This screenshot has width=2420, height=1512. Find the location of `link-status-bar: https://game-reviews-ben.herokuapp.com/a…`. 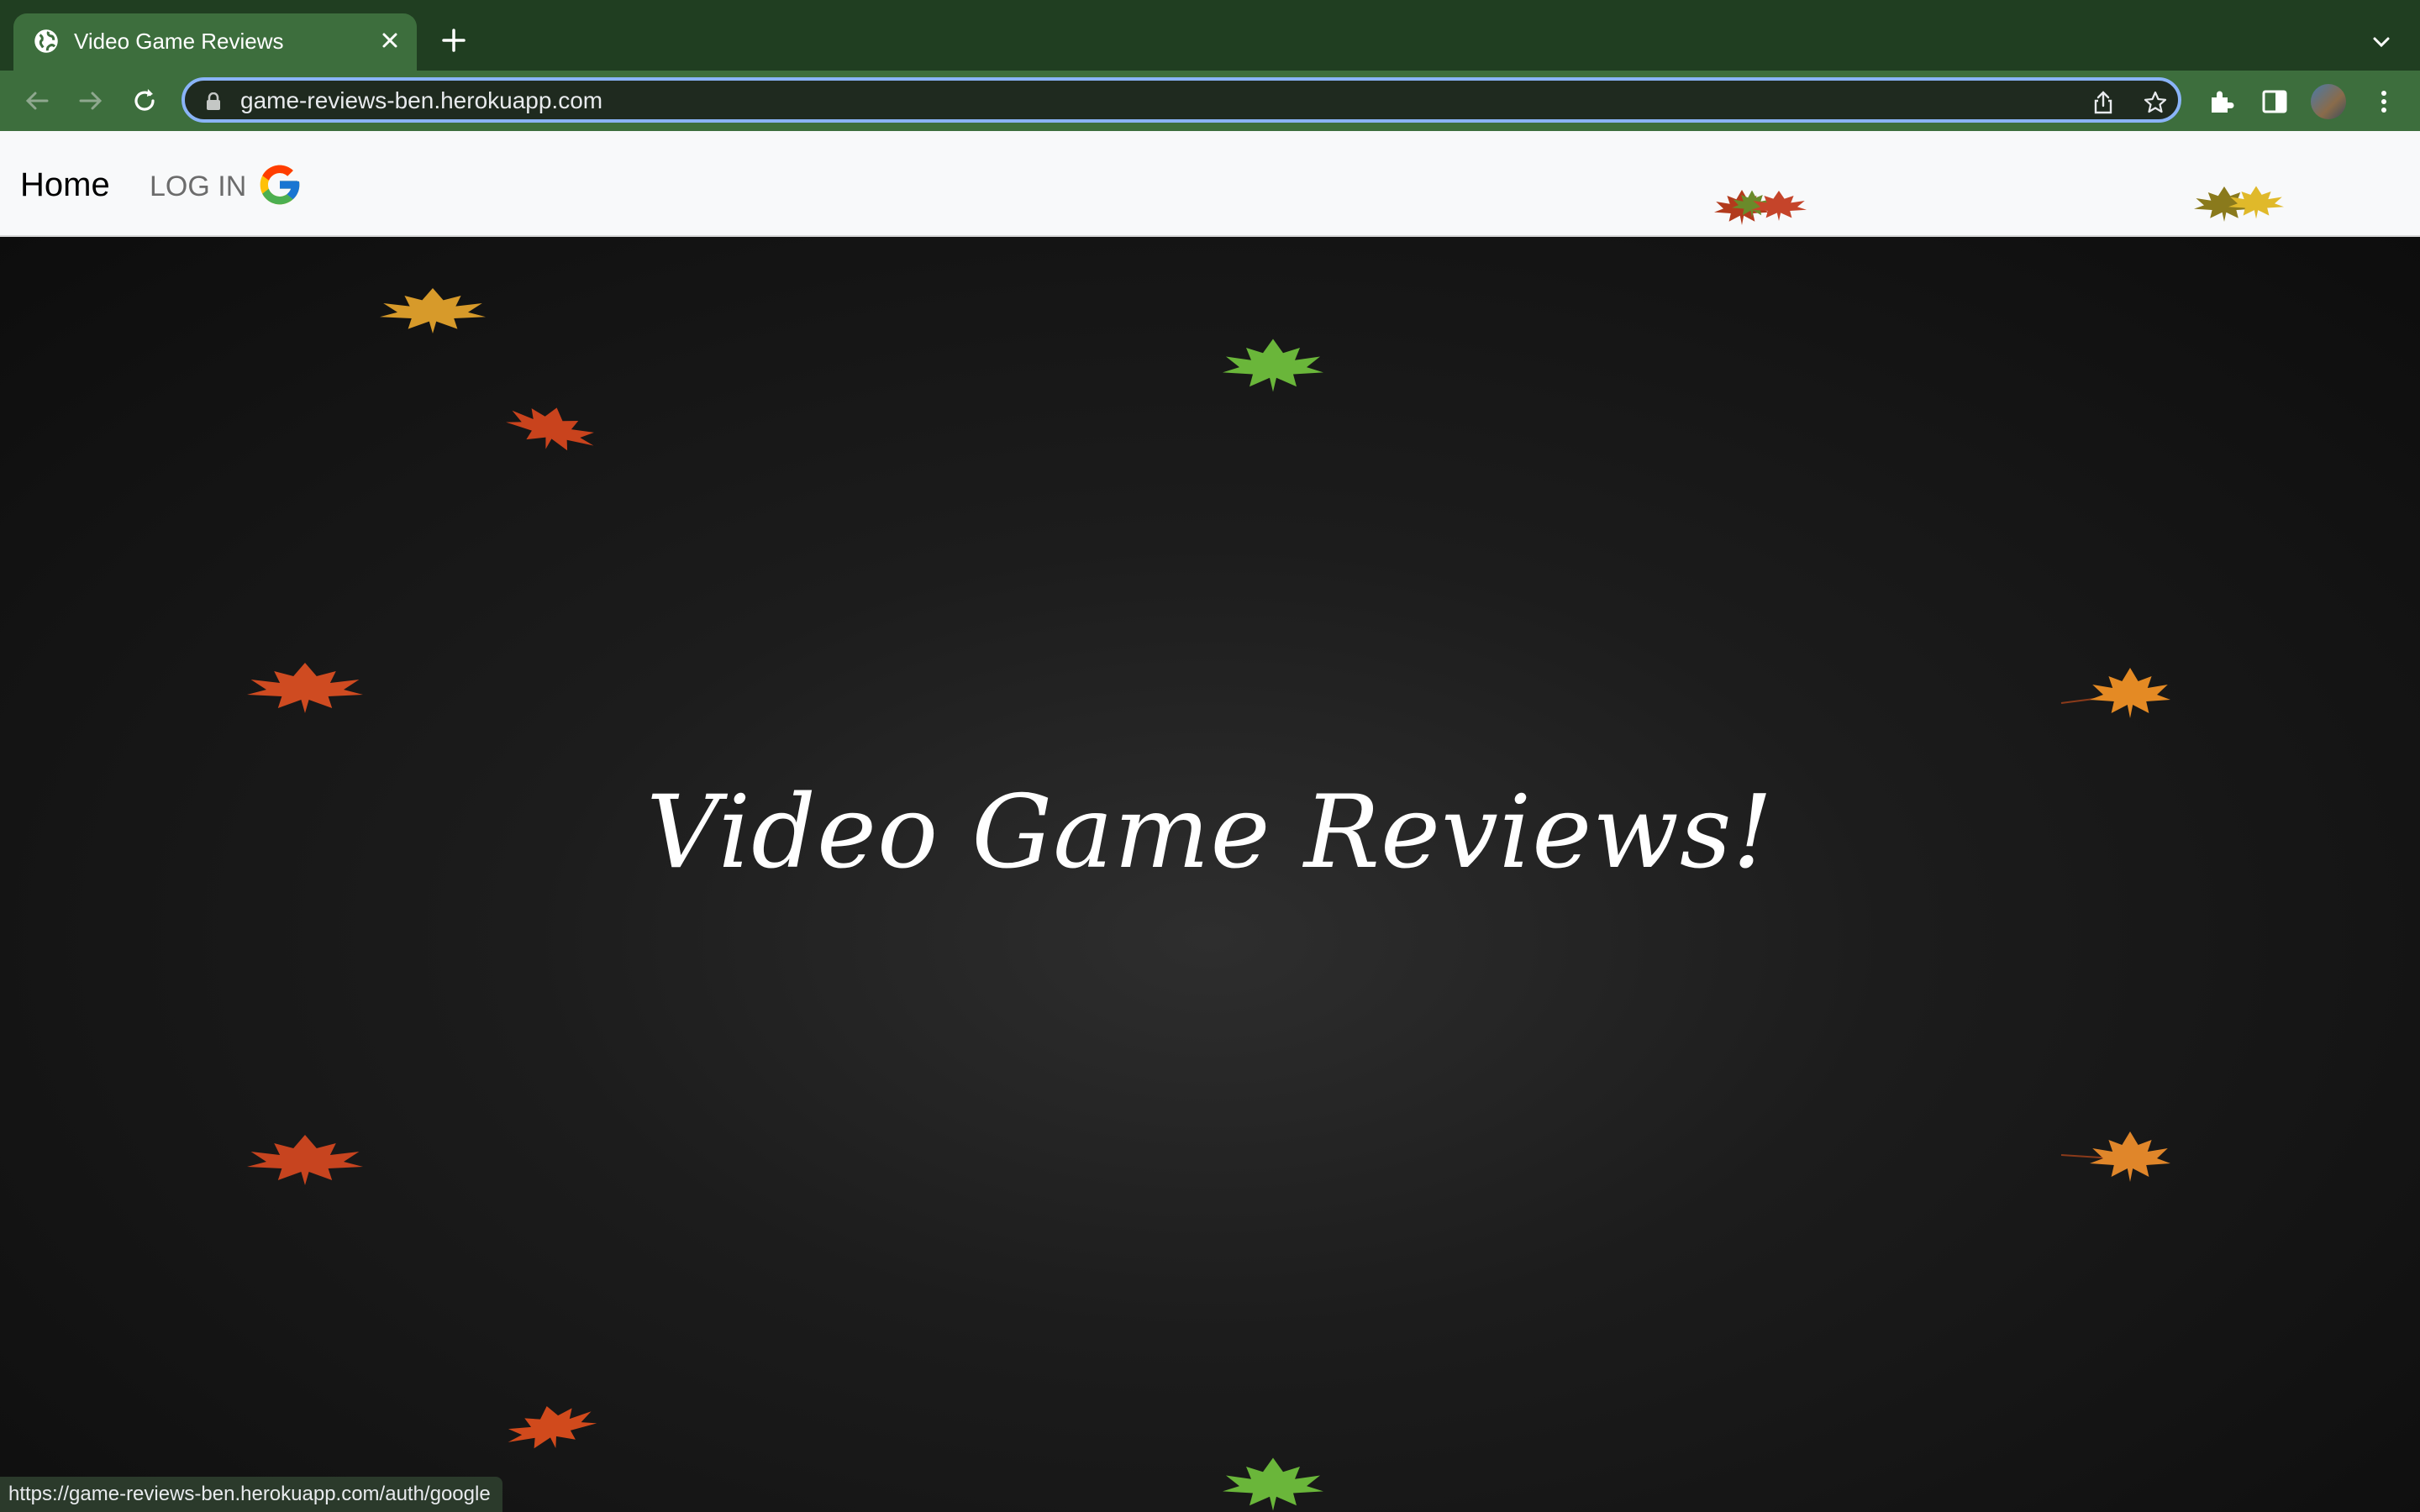

link-status-bar: https://game-reviews-ben.herokuapp.com/a… is located at coordinates (251, 1494).